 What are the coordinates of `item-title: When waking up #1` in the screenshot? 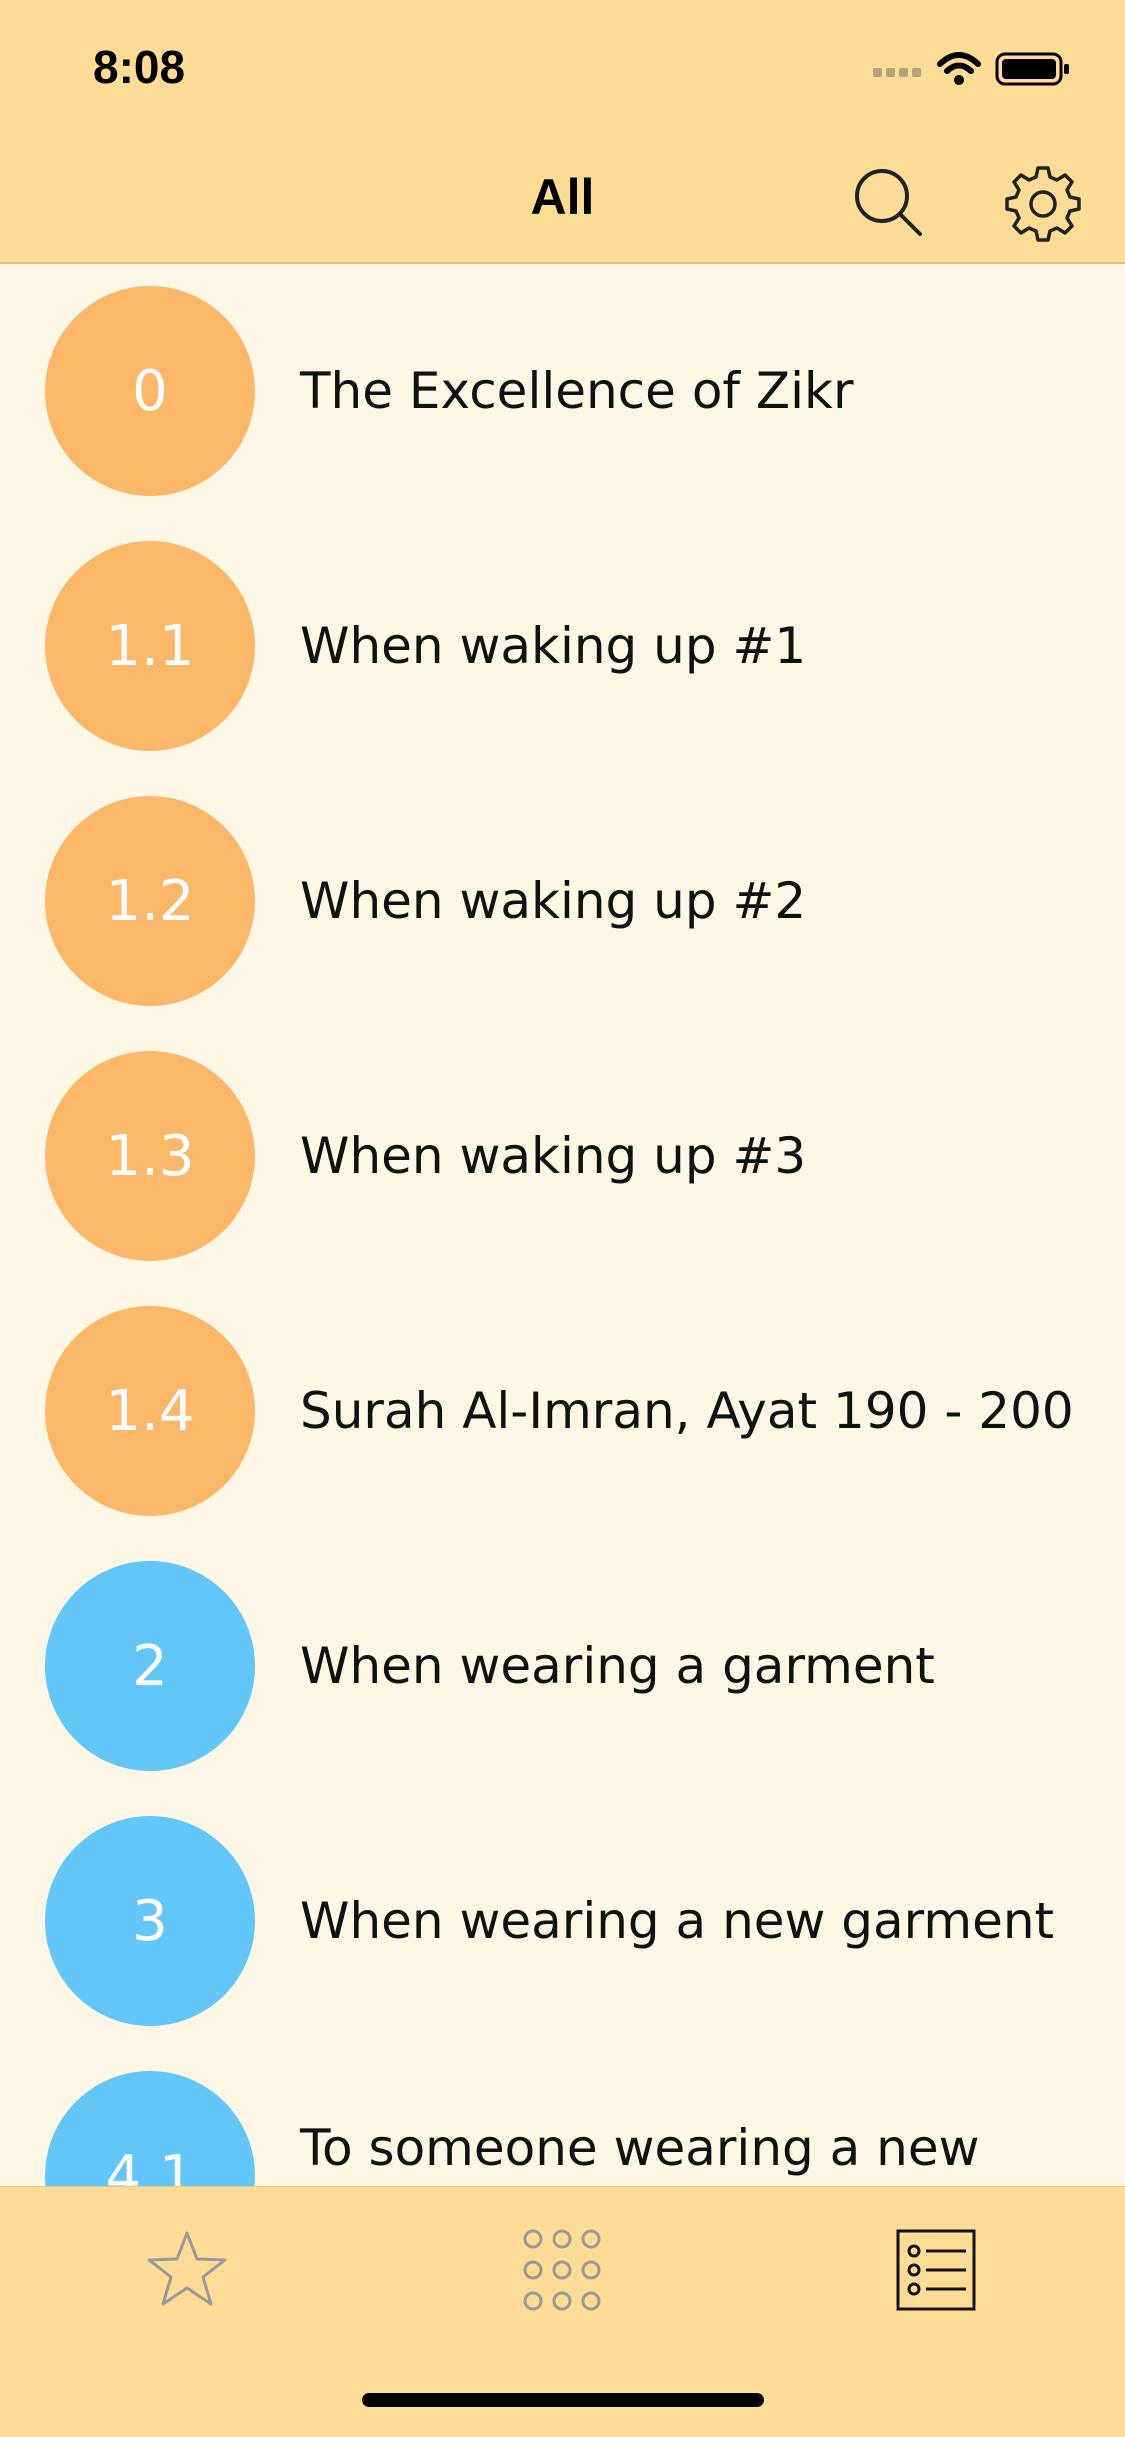 It's located at (553, 646).